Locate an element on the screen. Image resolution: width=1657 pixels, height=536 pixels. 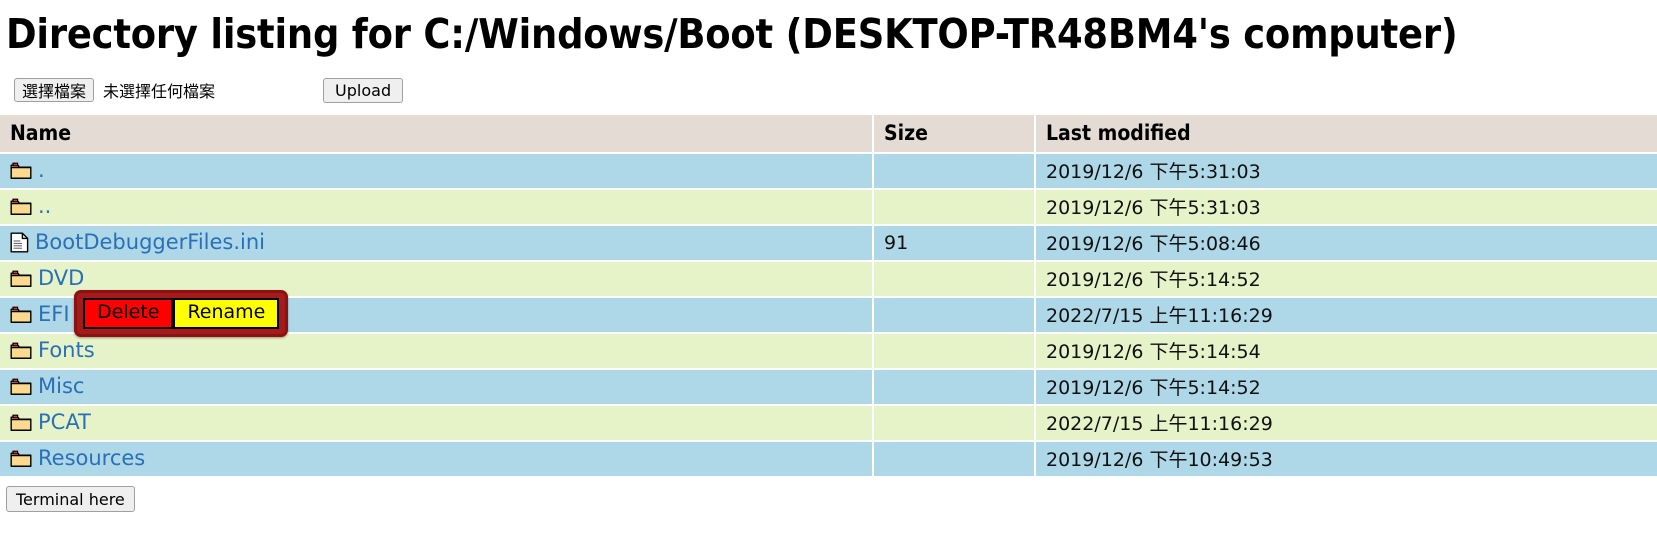
name-cell: Fonts is located at coordinates (441, 350).